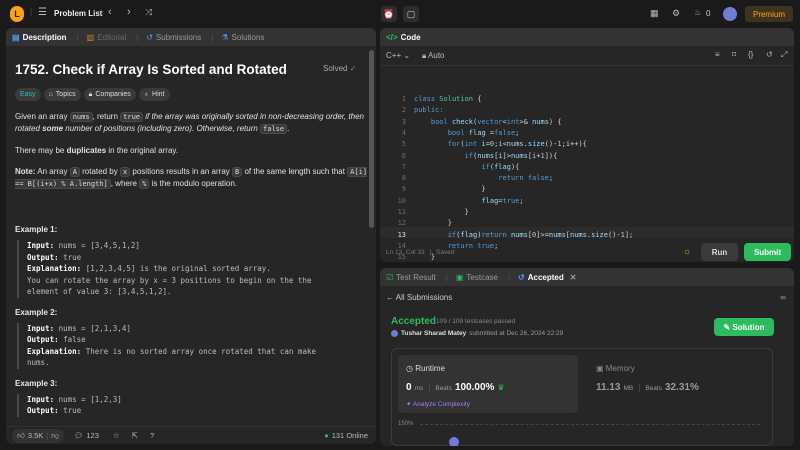 This screenshot has width=800, height=450. What do you see at coordinates (750, 54) in the screenshot?
I see `braces-icon: {}` at bounding box center [750, 54].